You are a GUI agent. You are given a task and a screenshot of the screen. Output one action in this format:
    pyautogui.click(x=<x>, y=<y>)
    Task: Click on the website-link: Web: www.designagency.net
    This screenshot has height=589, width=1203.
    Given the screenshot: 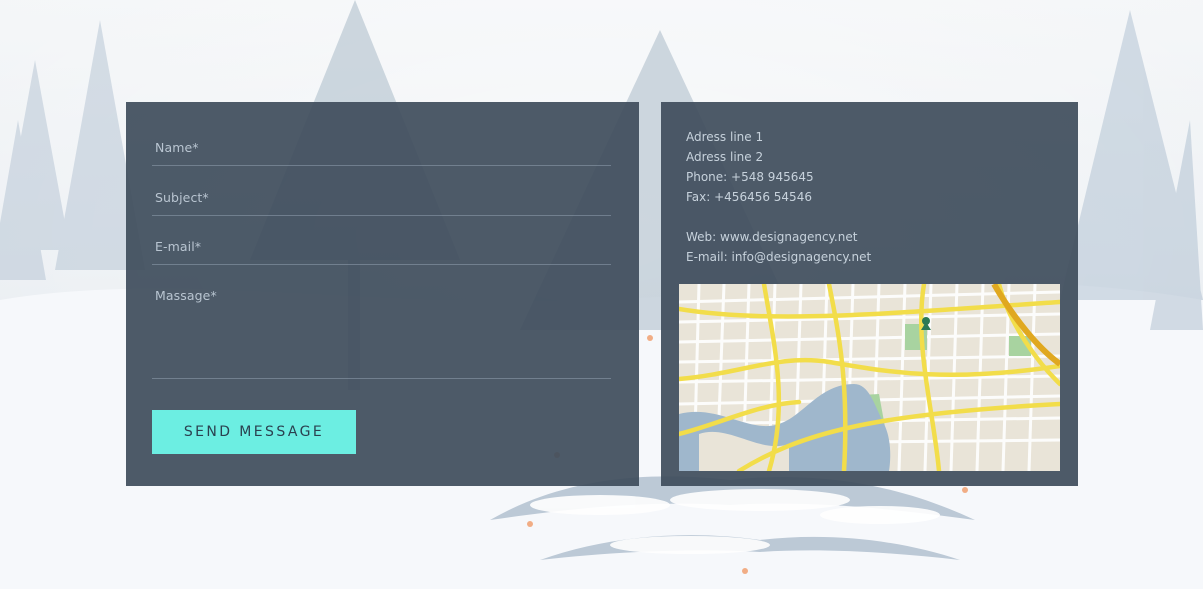 What is the action you would take?
    pyautogui.click(x=778, y=239)
    